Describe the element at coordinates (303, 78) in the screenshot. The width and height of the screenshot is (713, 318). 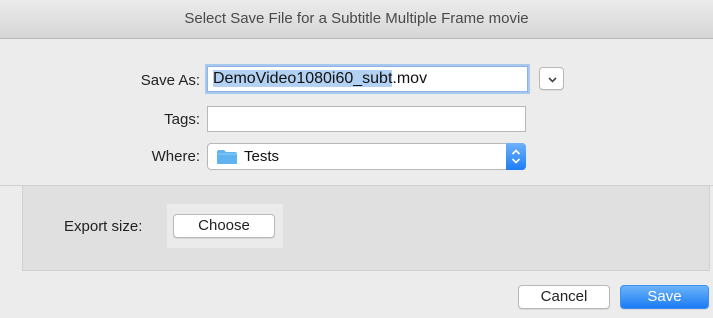
I see `filename-selected-text: DemoVideo1080i60_subt` at that location.